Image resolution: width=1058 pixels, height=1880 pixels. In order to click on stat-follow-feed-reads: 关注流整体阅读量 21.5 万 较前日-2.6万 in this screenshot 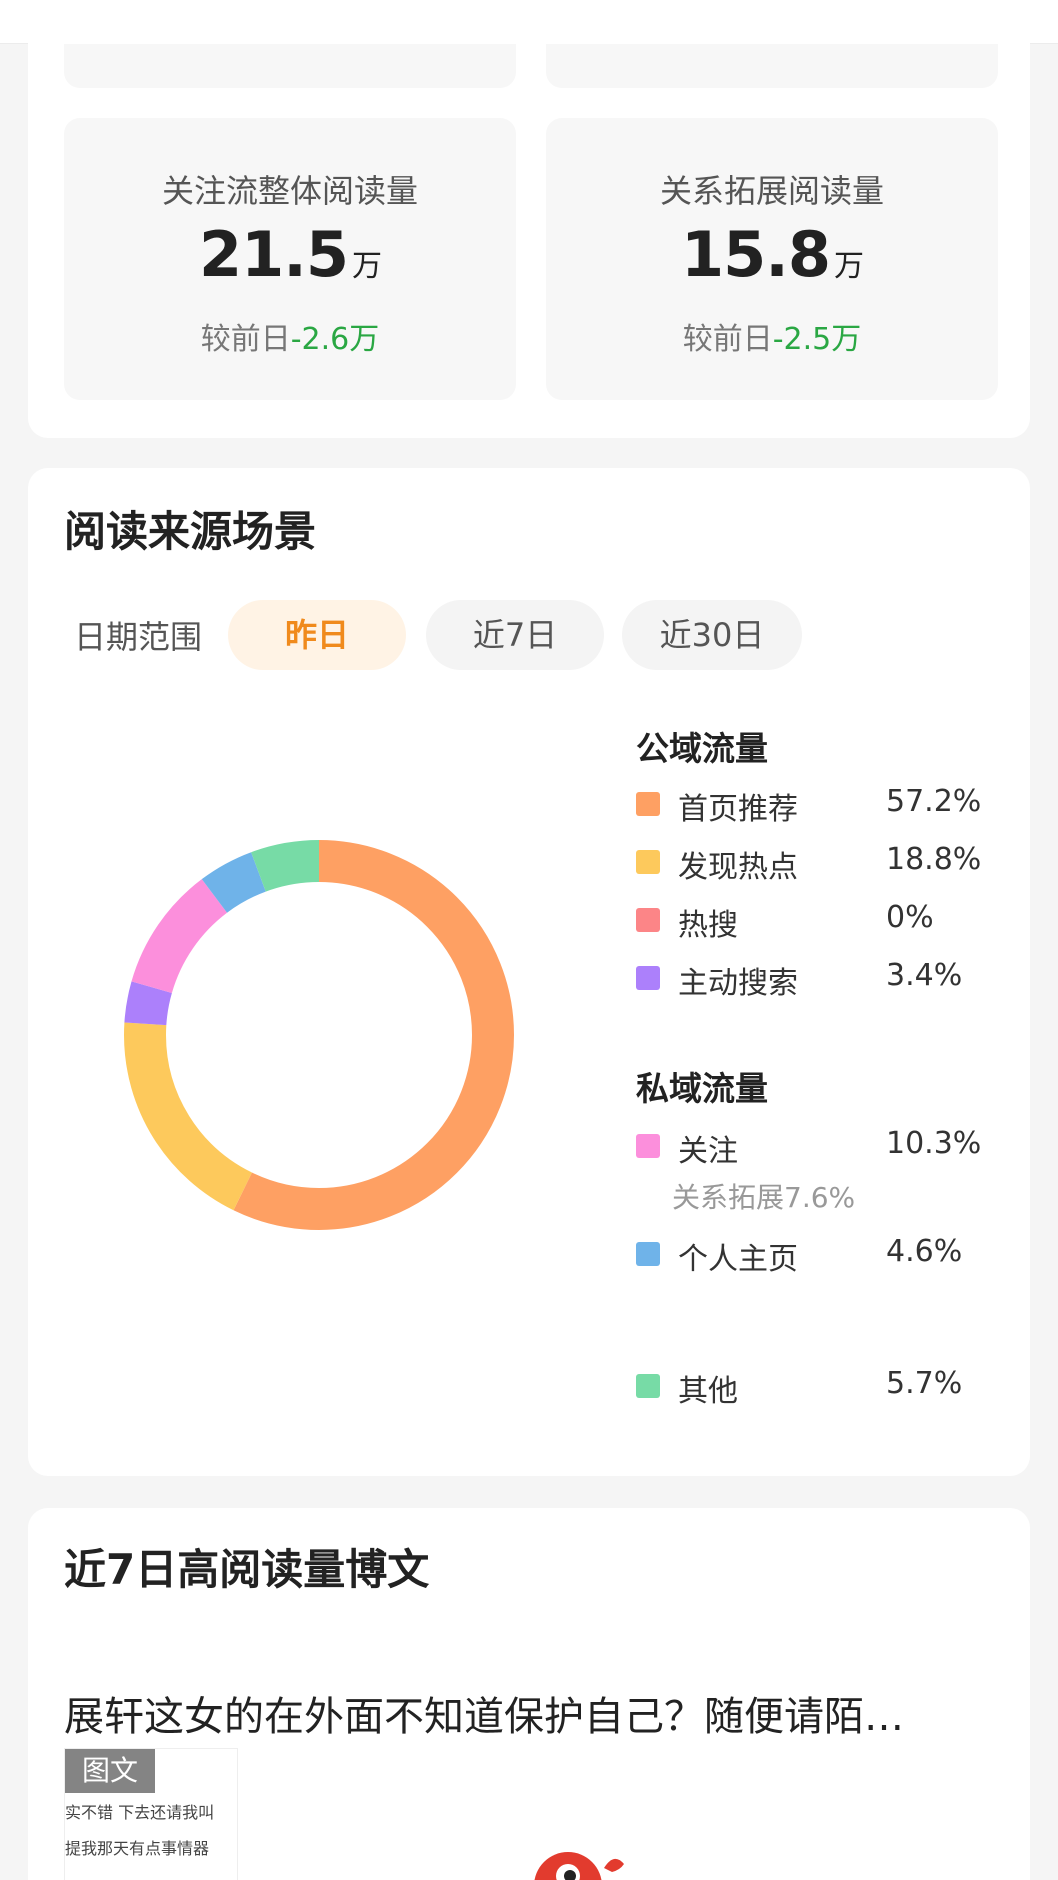, I will do `click(290, 259)`.